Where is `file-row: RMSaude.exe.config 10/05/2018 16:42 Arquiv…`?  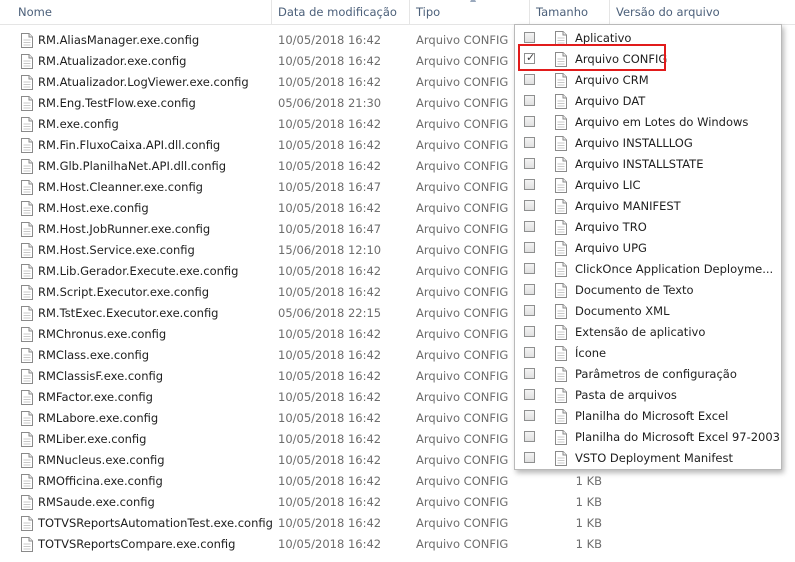
file-row: RMSaude.exe.config 10/05/2018 16:42 Arquiv… is located at coordinates (397, 502).